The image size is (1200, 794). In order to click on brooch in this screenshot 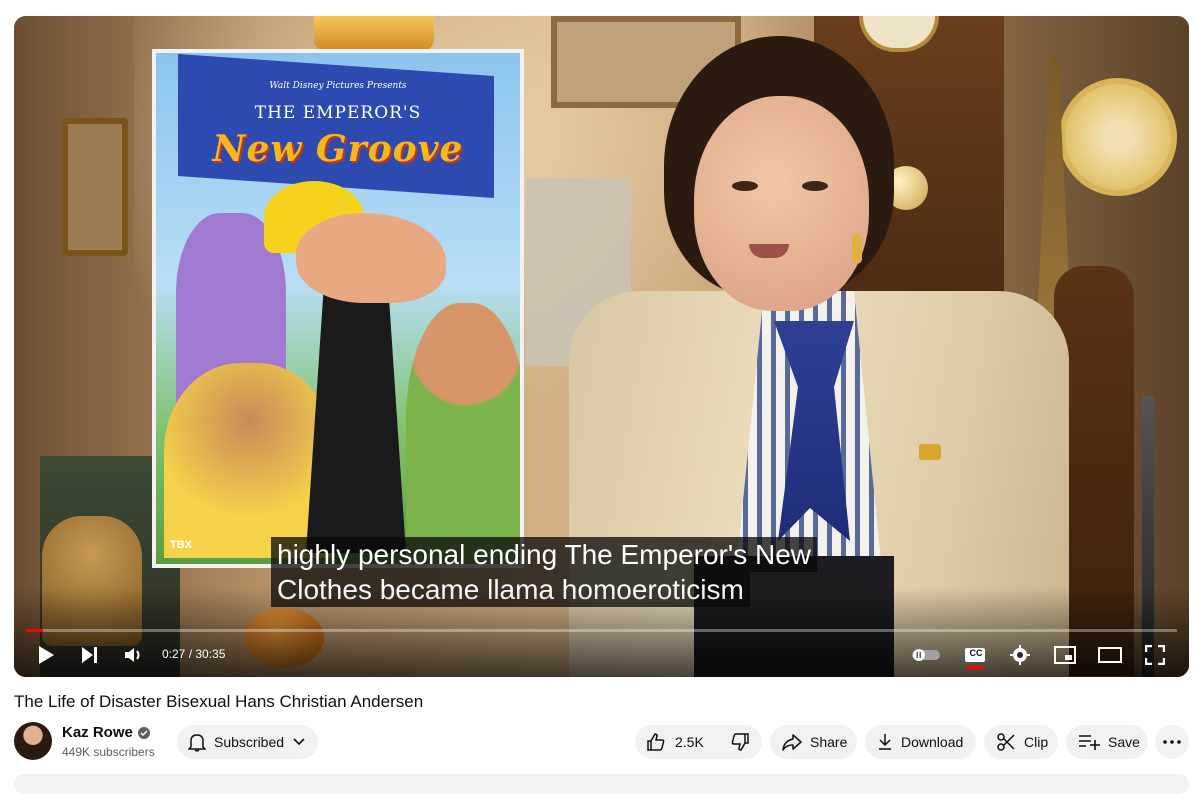, I will do `click(930, 452)`.